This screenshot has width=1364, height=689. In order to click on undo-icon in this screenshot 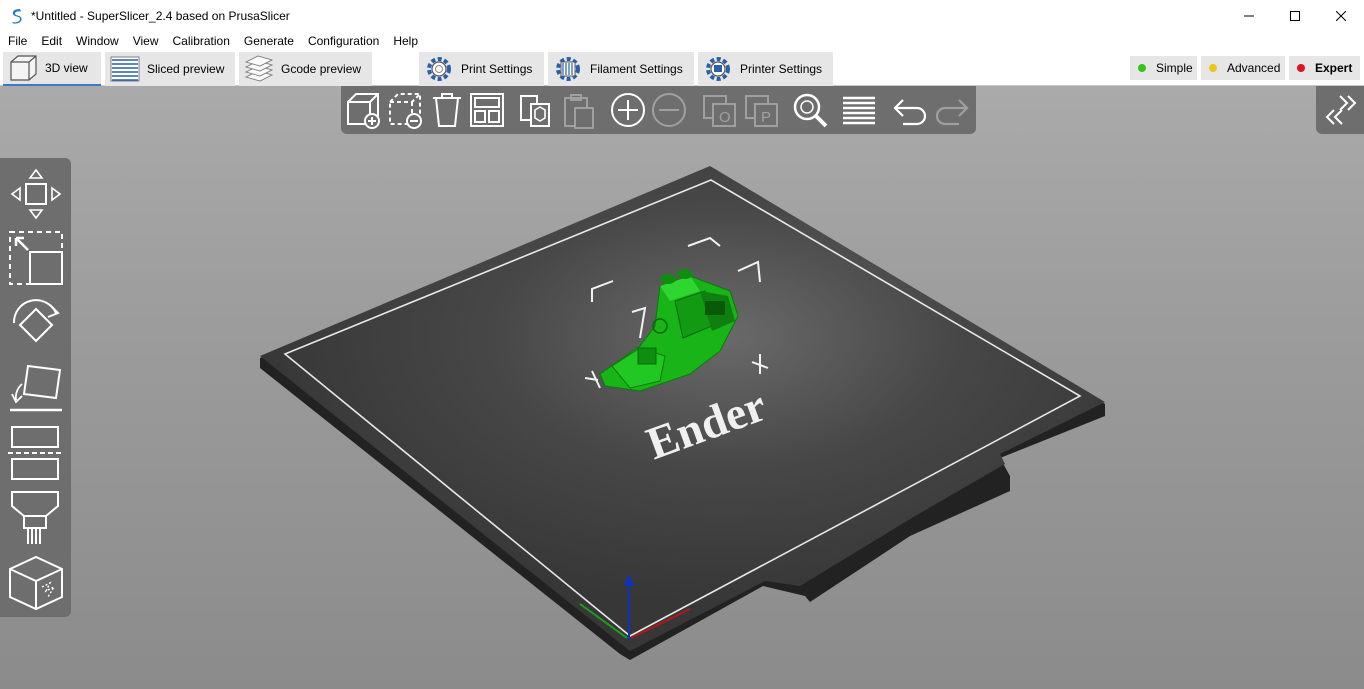, I will do `click(910, 110)`.